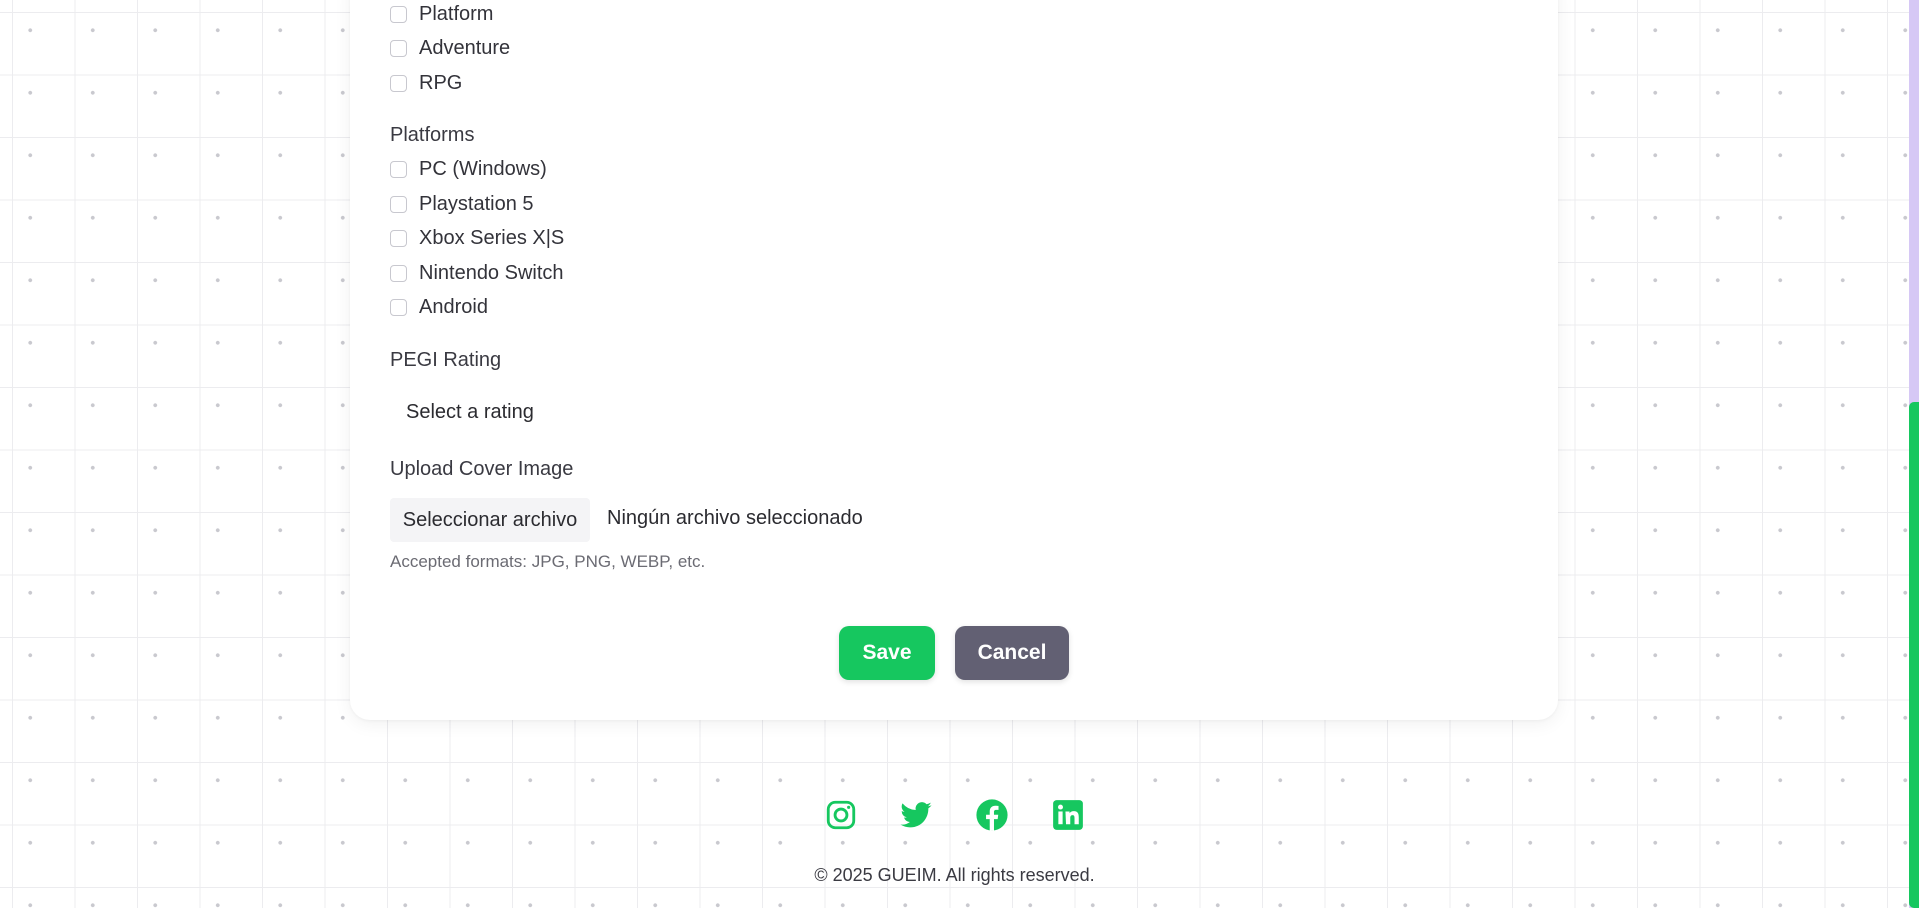 This screenshot has height=908, width=1919. Describe the element at coordinates (491, 272) in the screenshot. I see `platform-label: Nintendo Switch` at that location.